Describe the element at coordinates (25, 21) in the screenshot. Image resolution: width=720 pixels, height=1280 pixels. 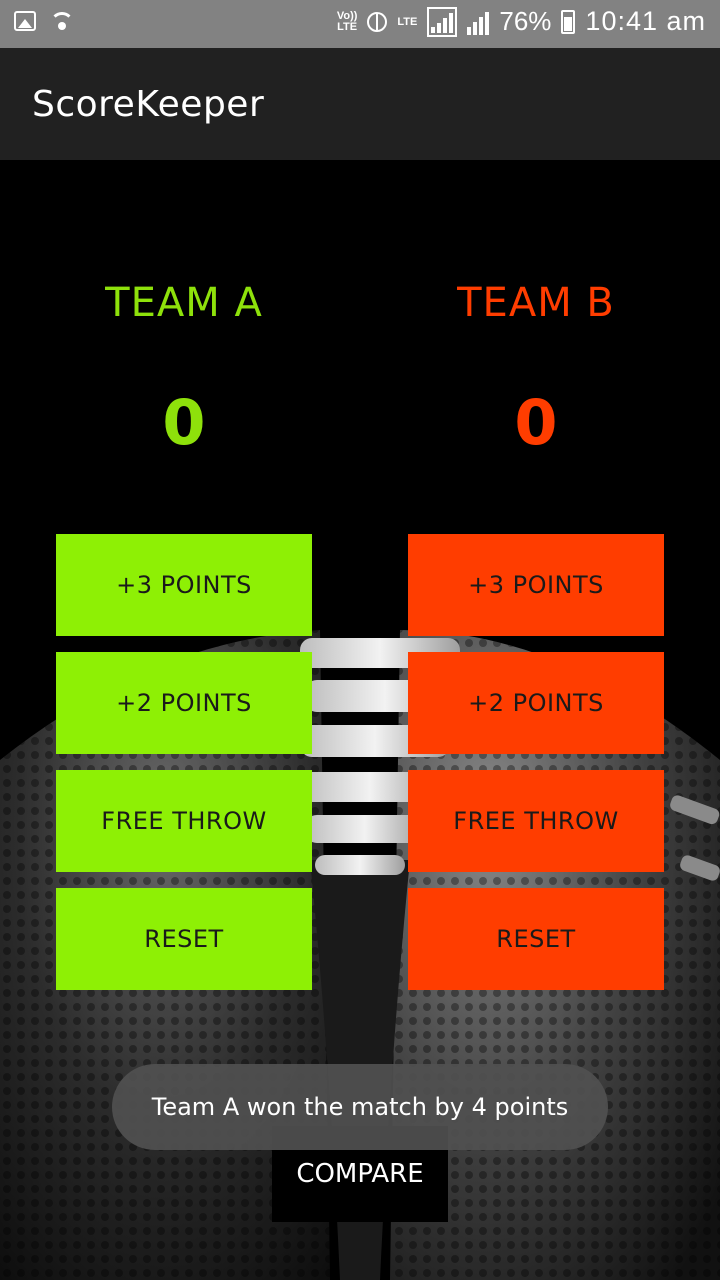
I see `image-icon` at that location.